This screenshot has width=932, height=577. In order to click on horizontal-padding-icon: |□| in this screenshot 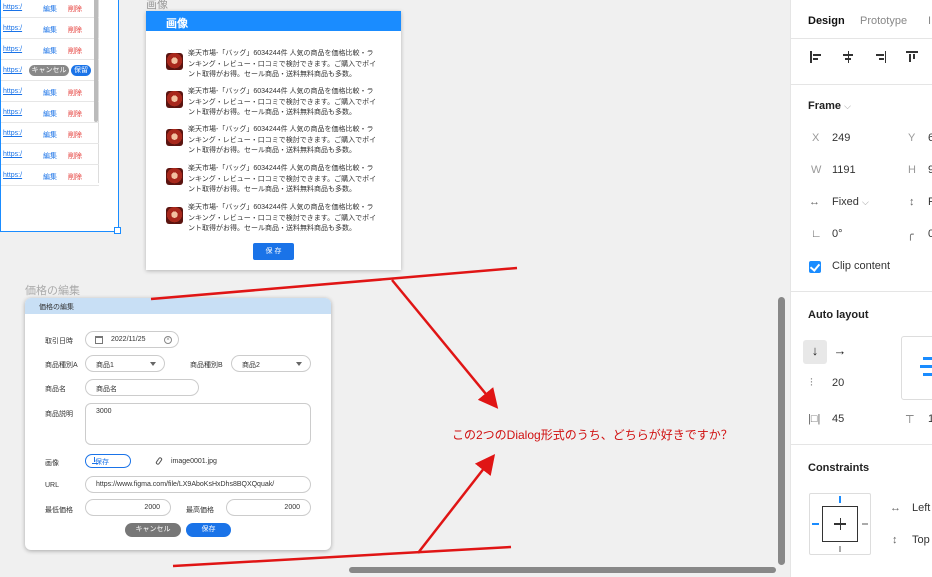, I will do `click(814, 419)`.